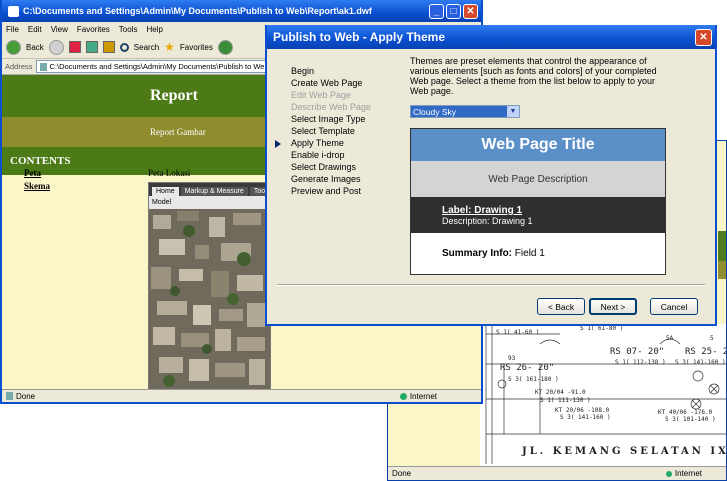 This screenshot has height=481, width=727. What do you see at coordinates (527, 368) in the screenshot?
I see `schematic-label: RS 26- 20"` at bounding box center [527, 368].